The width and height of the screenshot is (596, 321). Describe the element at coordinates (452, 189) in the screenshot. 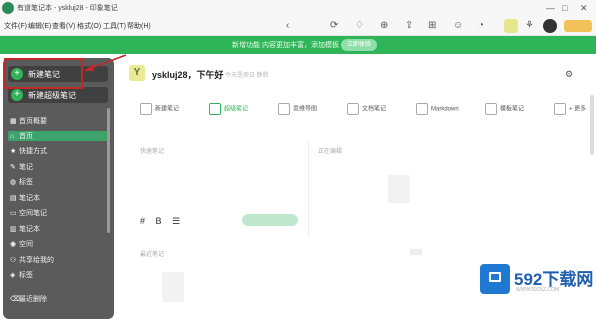

I see `editing-panel: 正在编辑` at that location.